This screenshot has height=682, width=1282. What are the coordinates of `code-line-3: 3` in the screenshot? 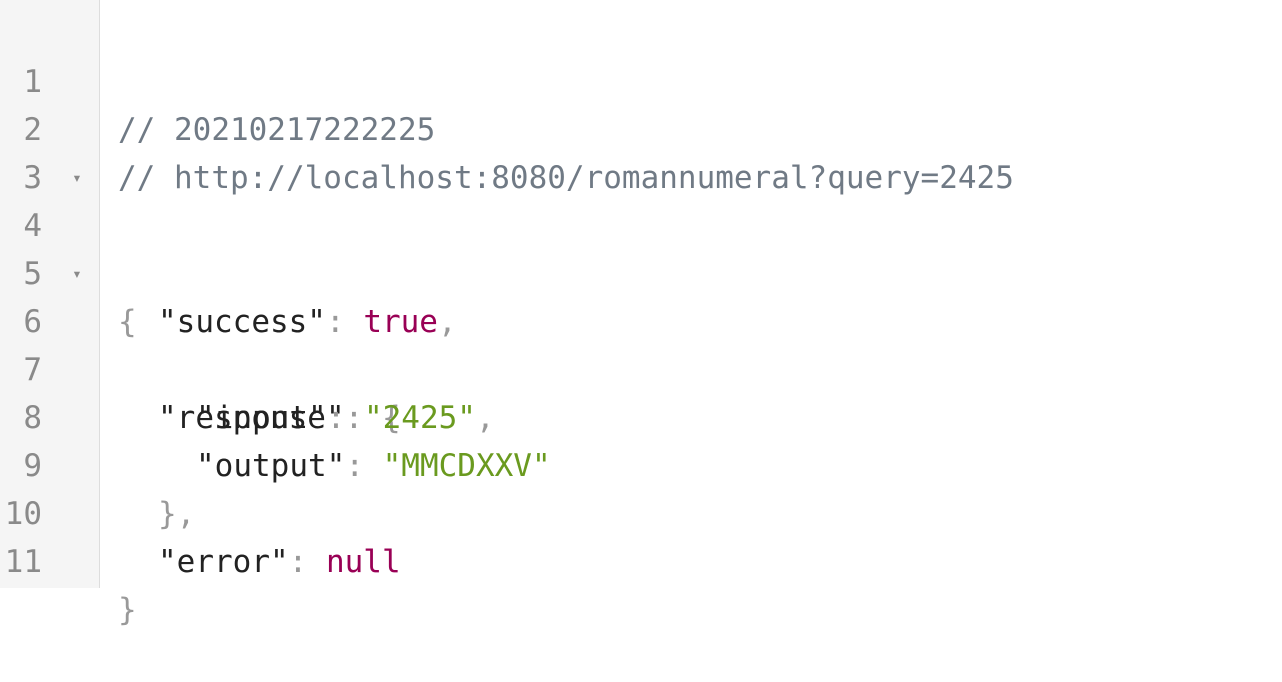 It's located at (641, 151).